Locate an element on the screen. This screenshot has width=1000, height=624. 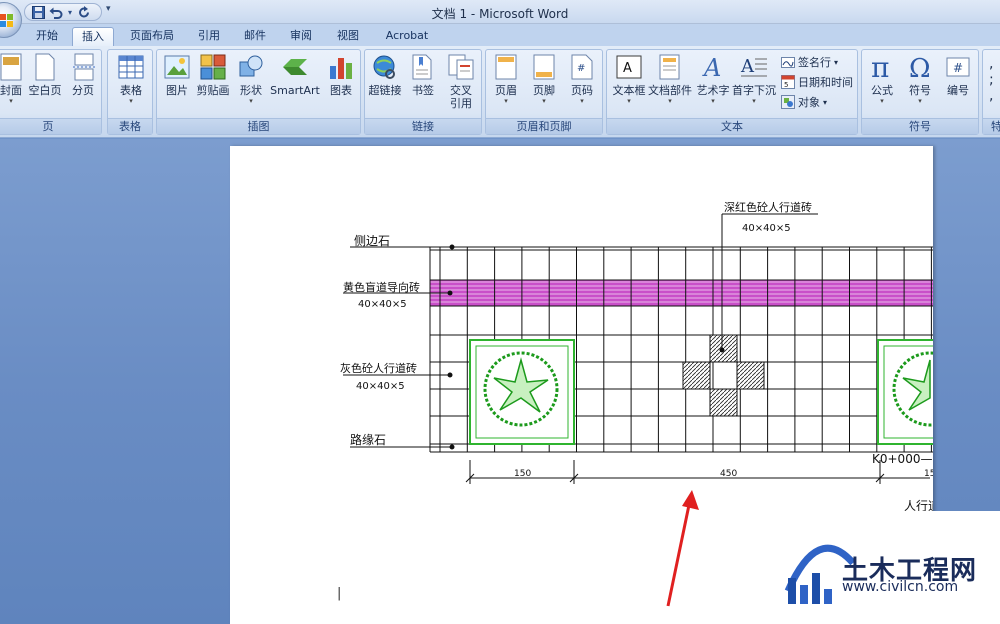
calendar-icon: 5 is located at coordinates (788, 82).